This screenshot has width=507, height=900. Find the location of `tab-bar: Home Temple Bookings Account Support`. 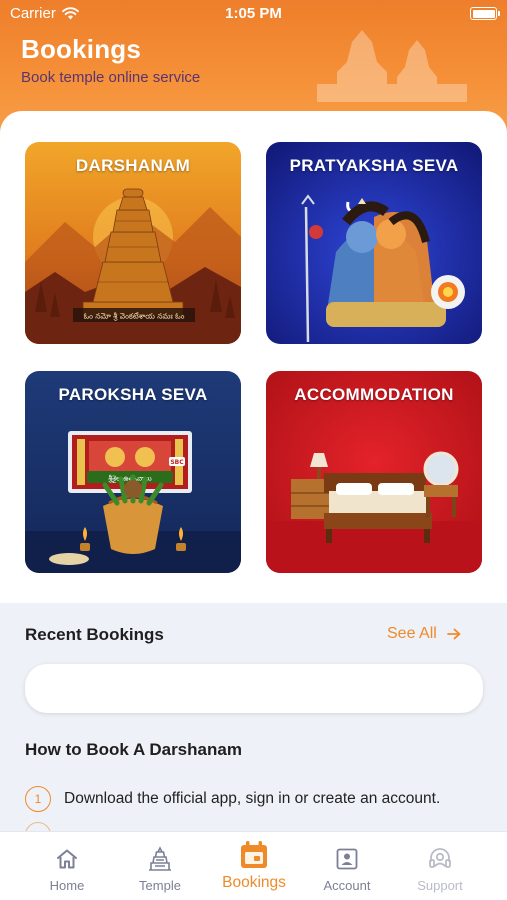

tab-bar: Home Temple Bookings Account Support is located at coordinates (253, 865).